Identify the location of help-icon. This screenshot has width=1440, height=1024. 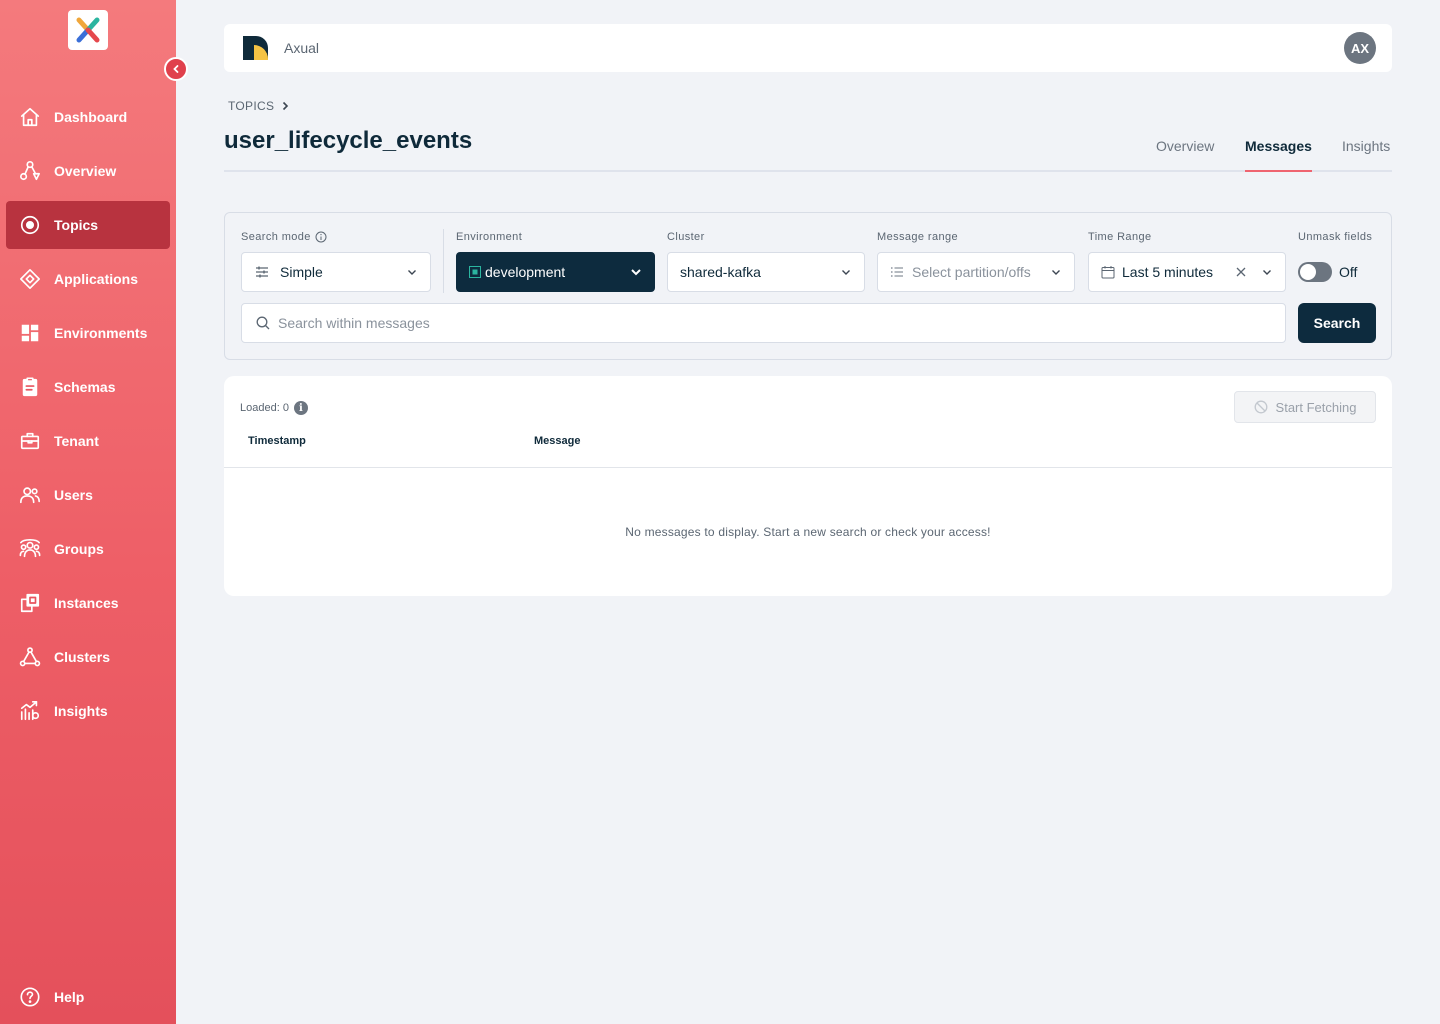
(30, 997).